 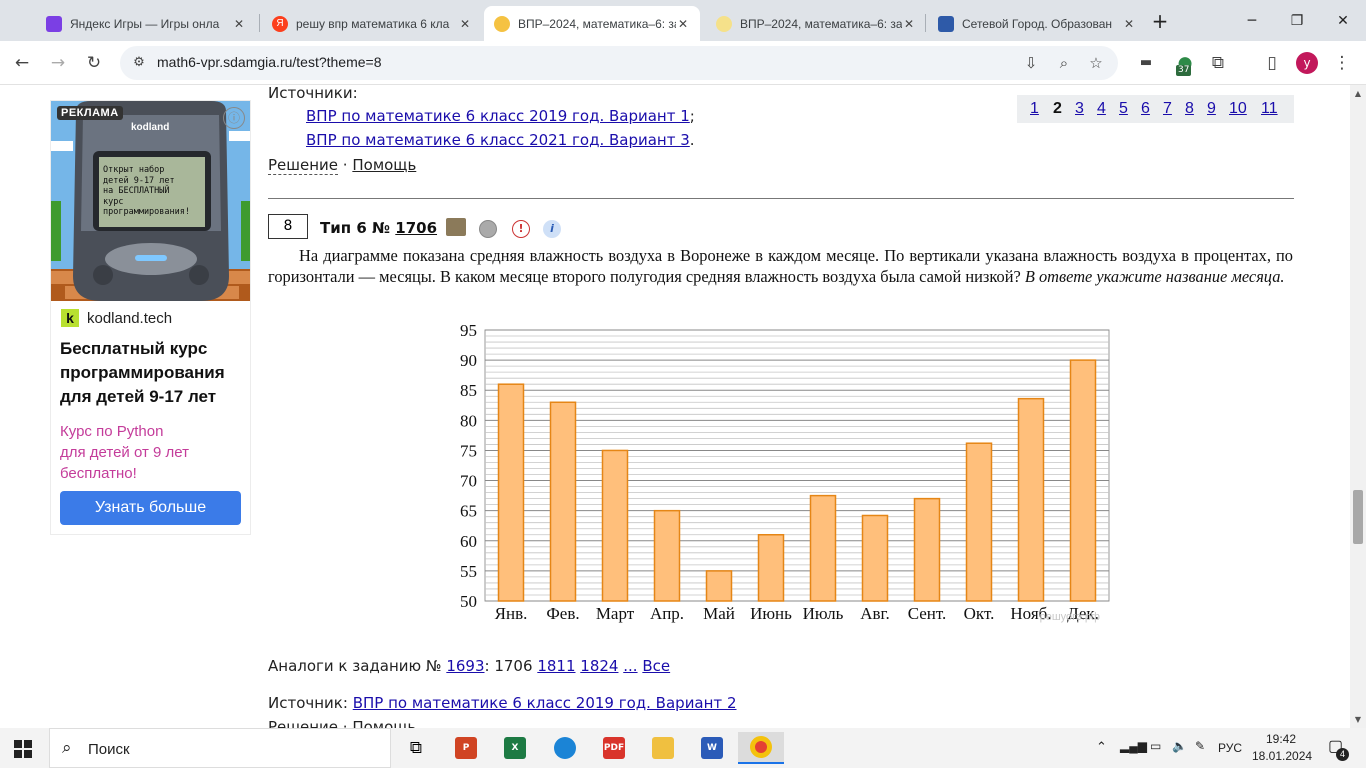 What do you see at coordinates (667, 613) in the screenshot?
I see `x-tick-label: Апр.` at bounding box center [667, 613].